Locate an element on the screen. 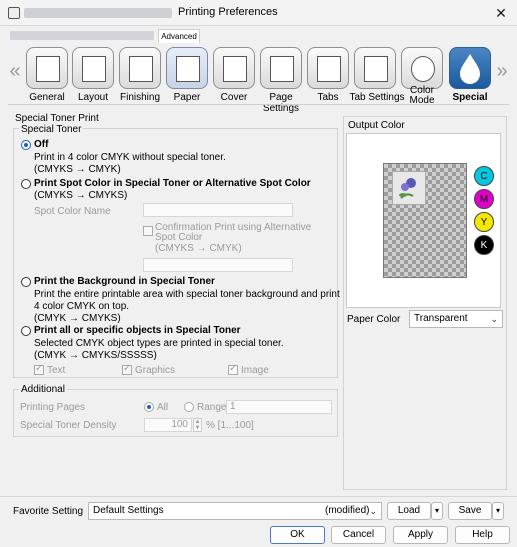  tabs-icon is located at coordinates (329, 69).